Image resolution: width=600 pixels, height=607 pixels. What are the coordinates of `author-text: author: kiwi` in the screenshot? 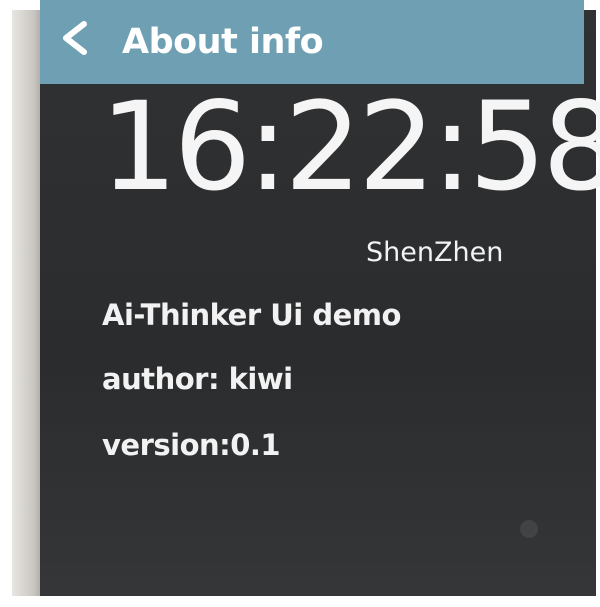 It's located at (197, 379).